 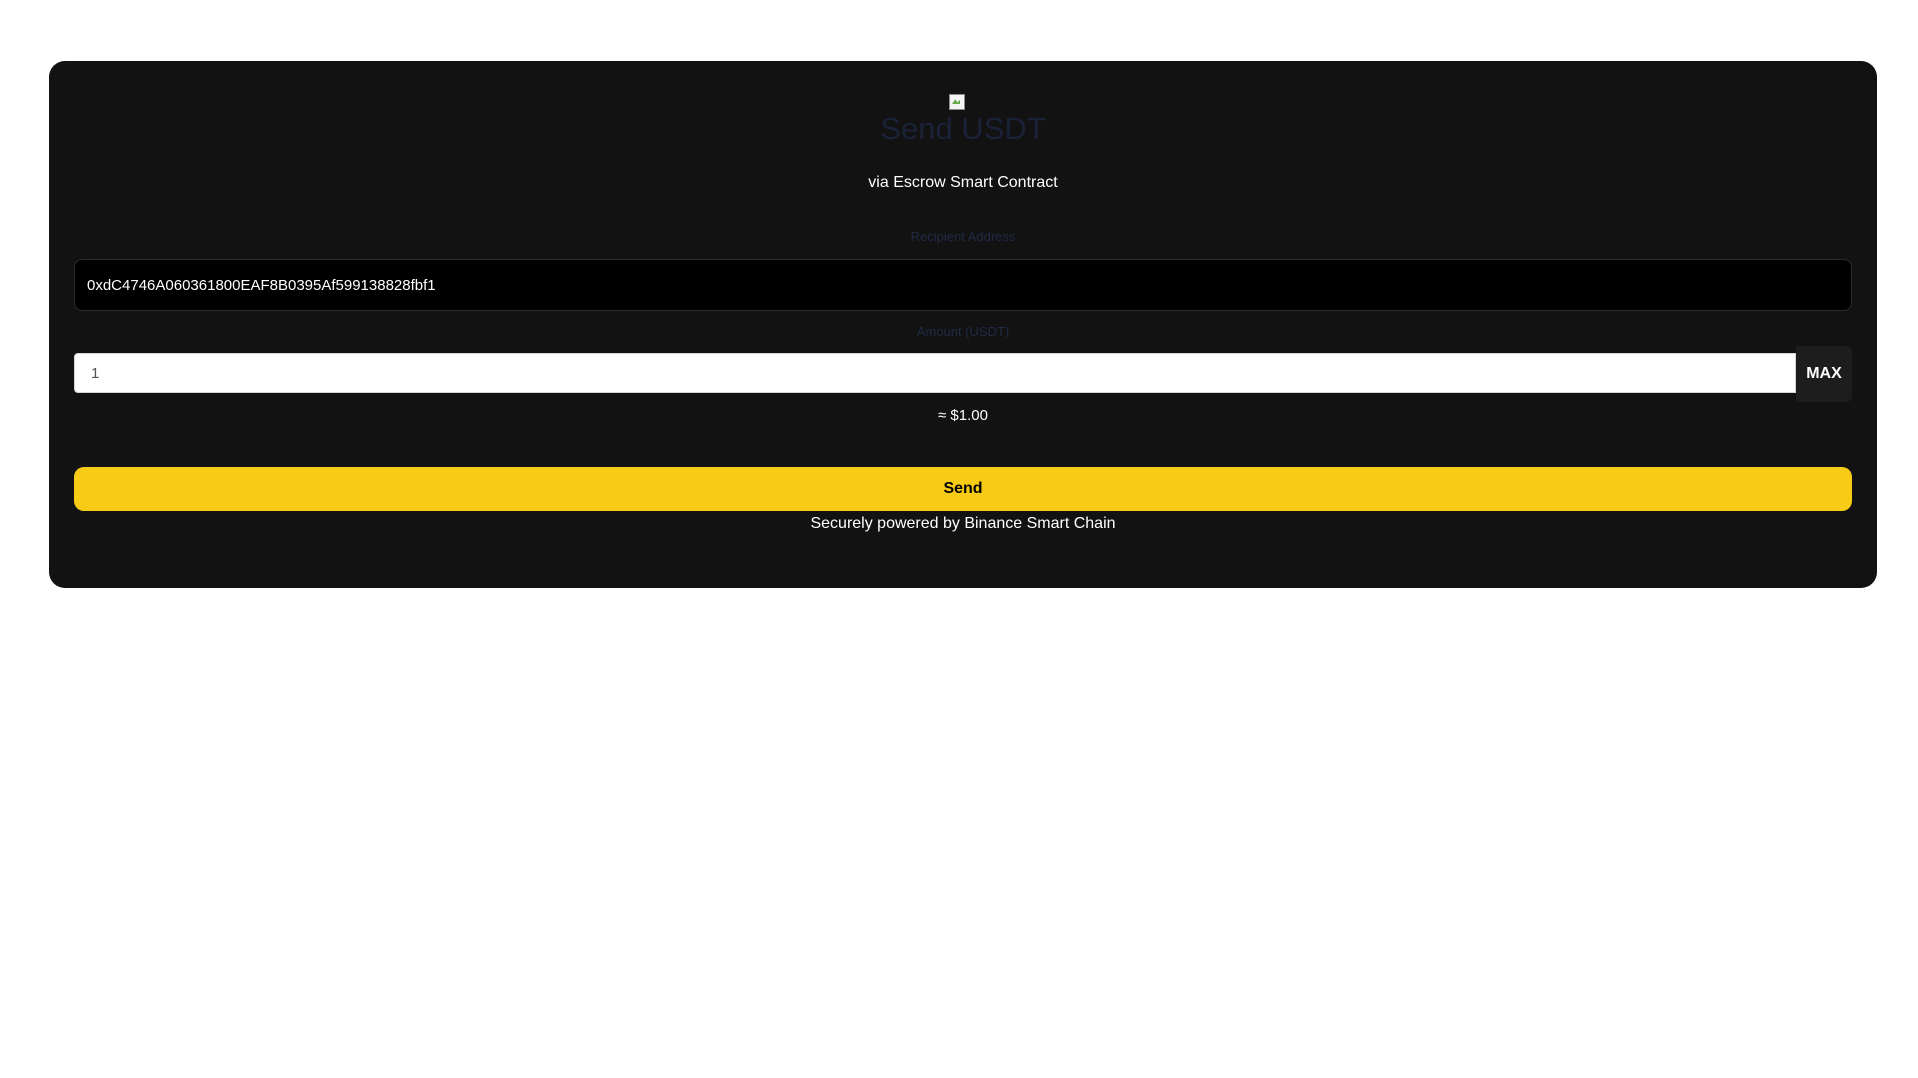 What do you see at coordinates (963, 331) in the screenshot?
I see `amount-label: Amount (USDT)` at bounding box center [963, 331].